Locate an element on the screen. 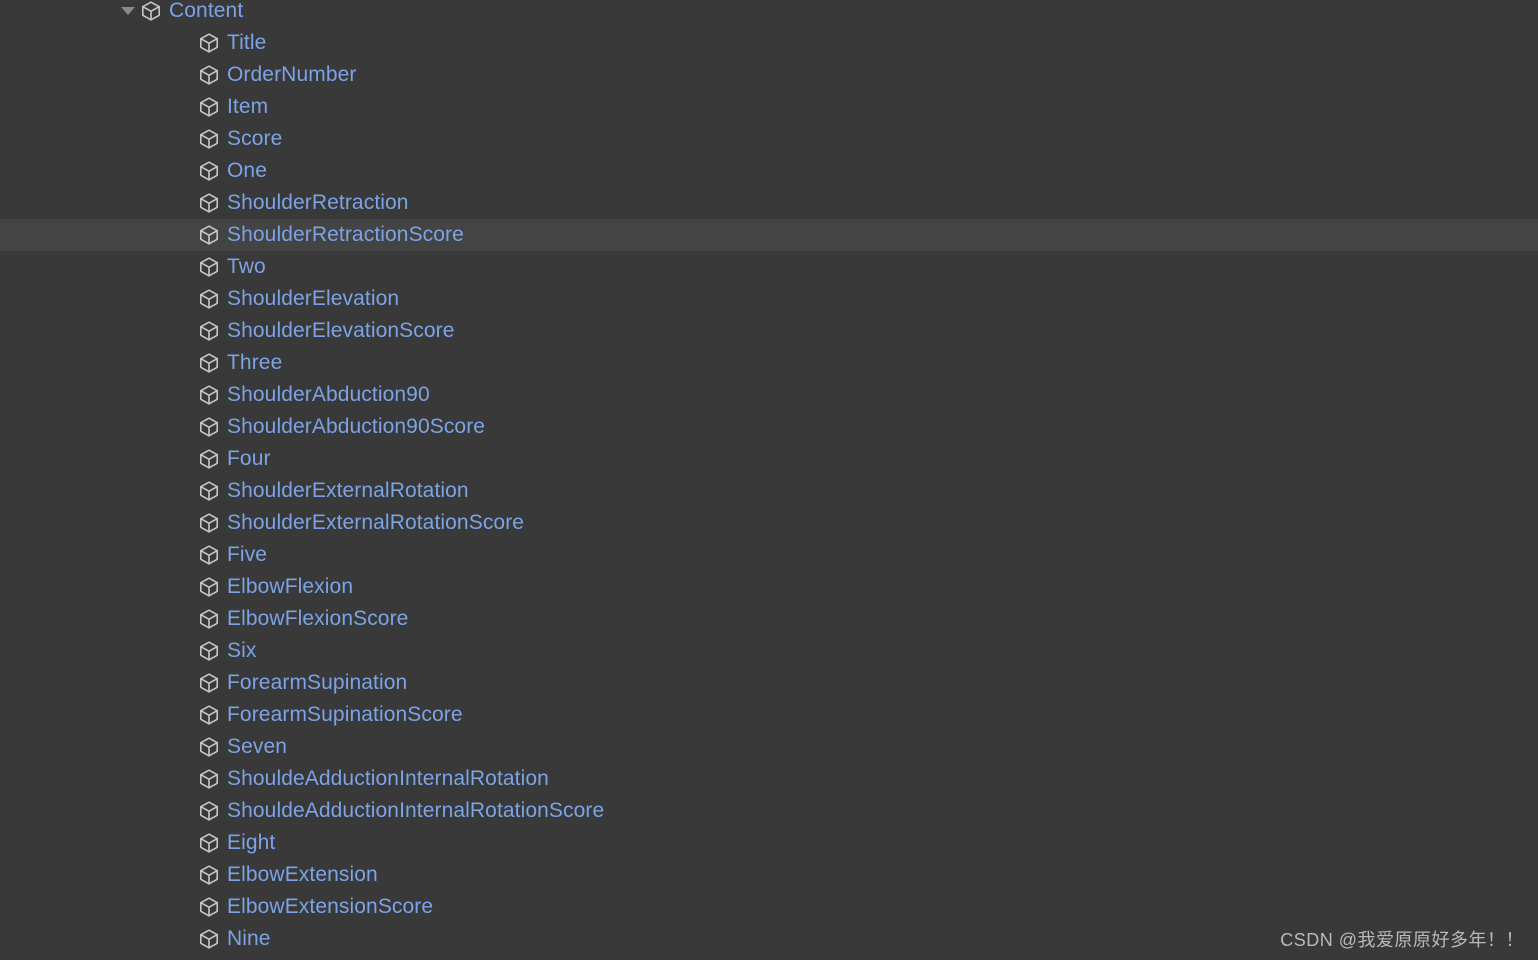  hierarchy-row-label: ShoulderRetraction is located at coordinates (318, 202).